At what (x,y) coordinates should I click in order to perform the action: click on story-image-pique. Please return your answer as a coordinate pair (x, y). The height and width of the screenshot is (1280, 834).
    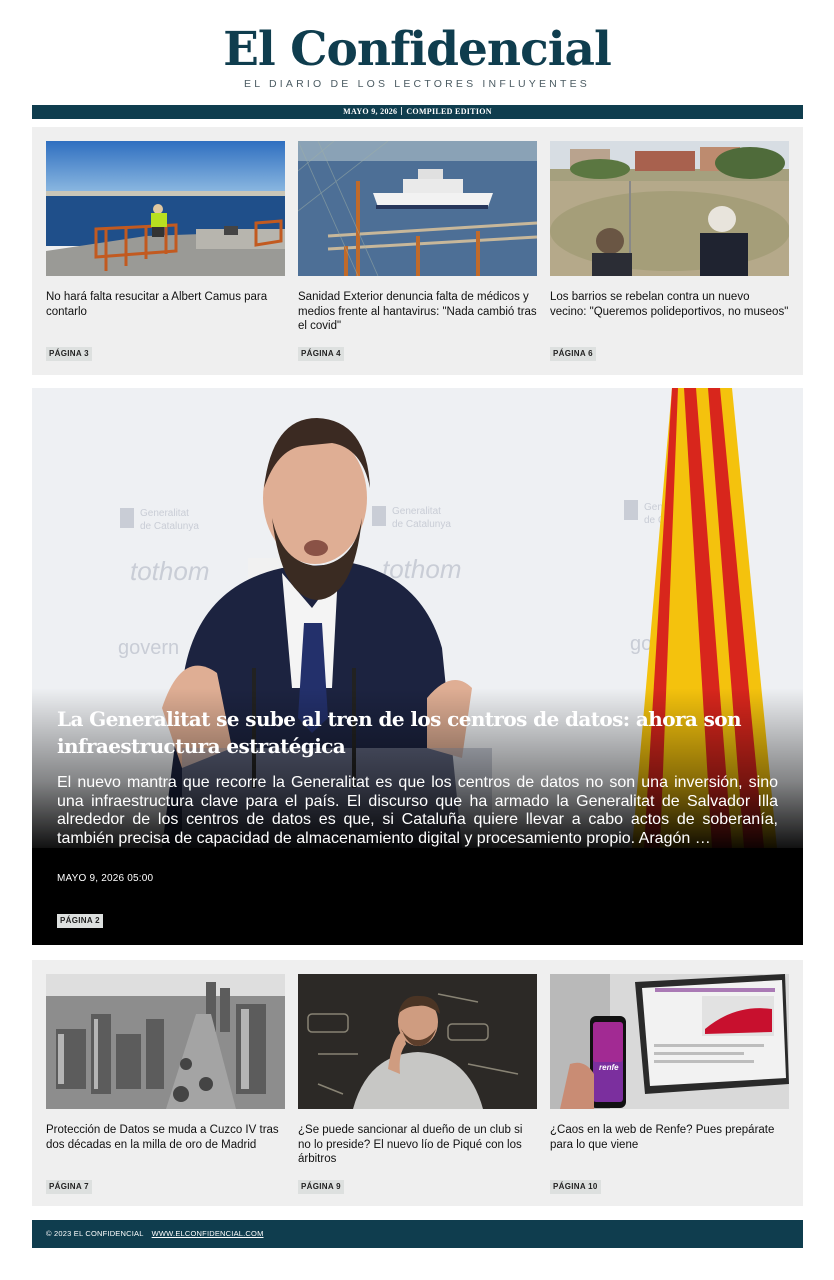
    Looking at the image, I should click on (417, 1041).